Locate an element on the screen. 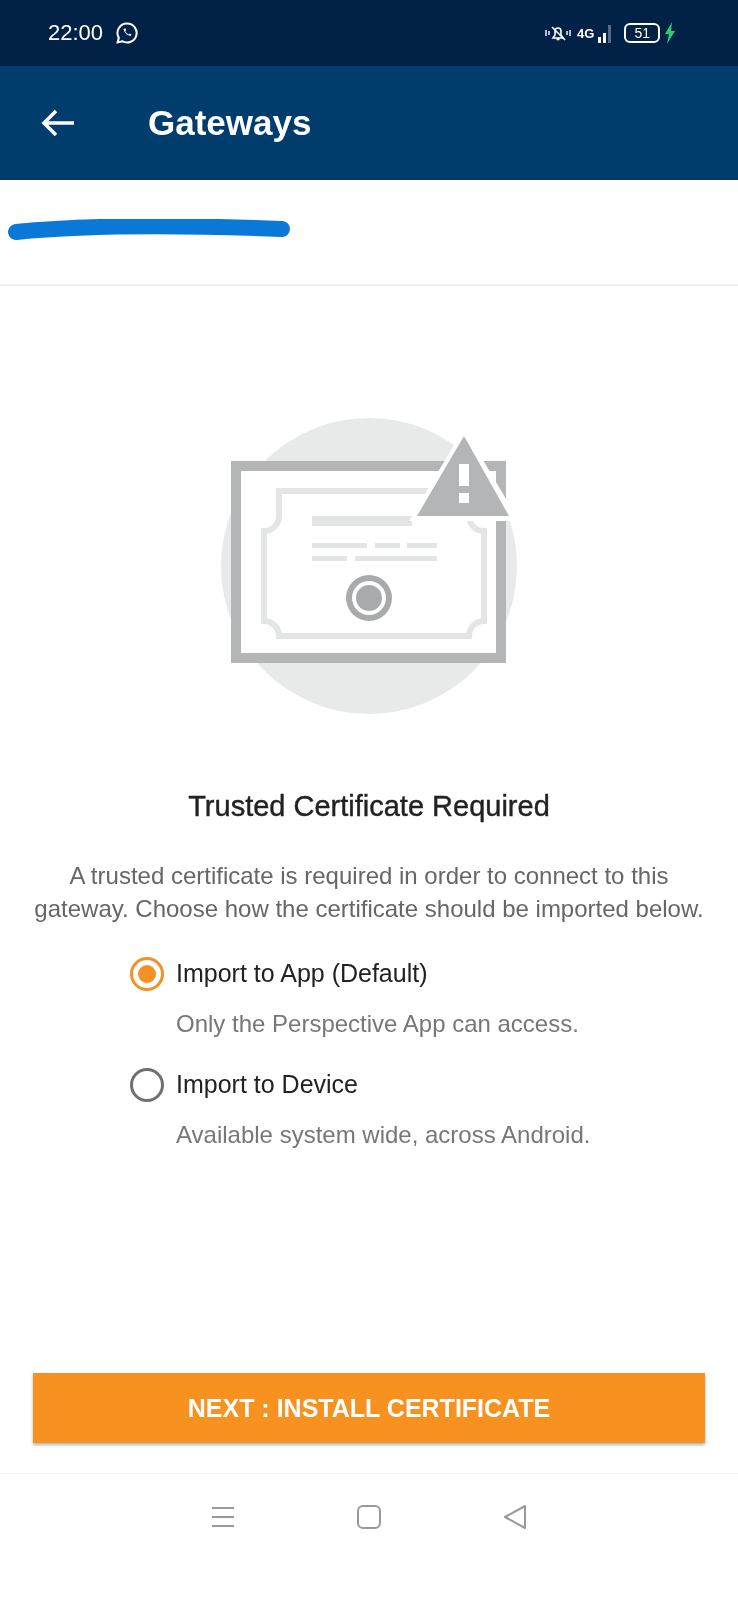 The image size is (738, 1600). signal-icon is located at coordinates (605, 33).